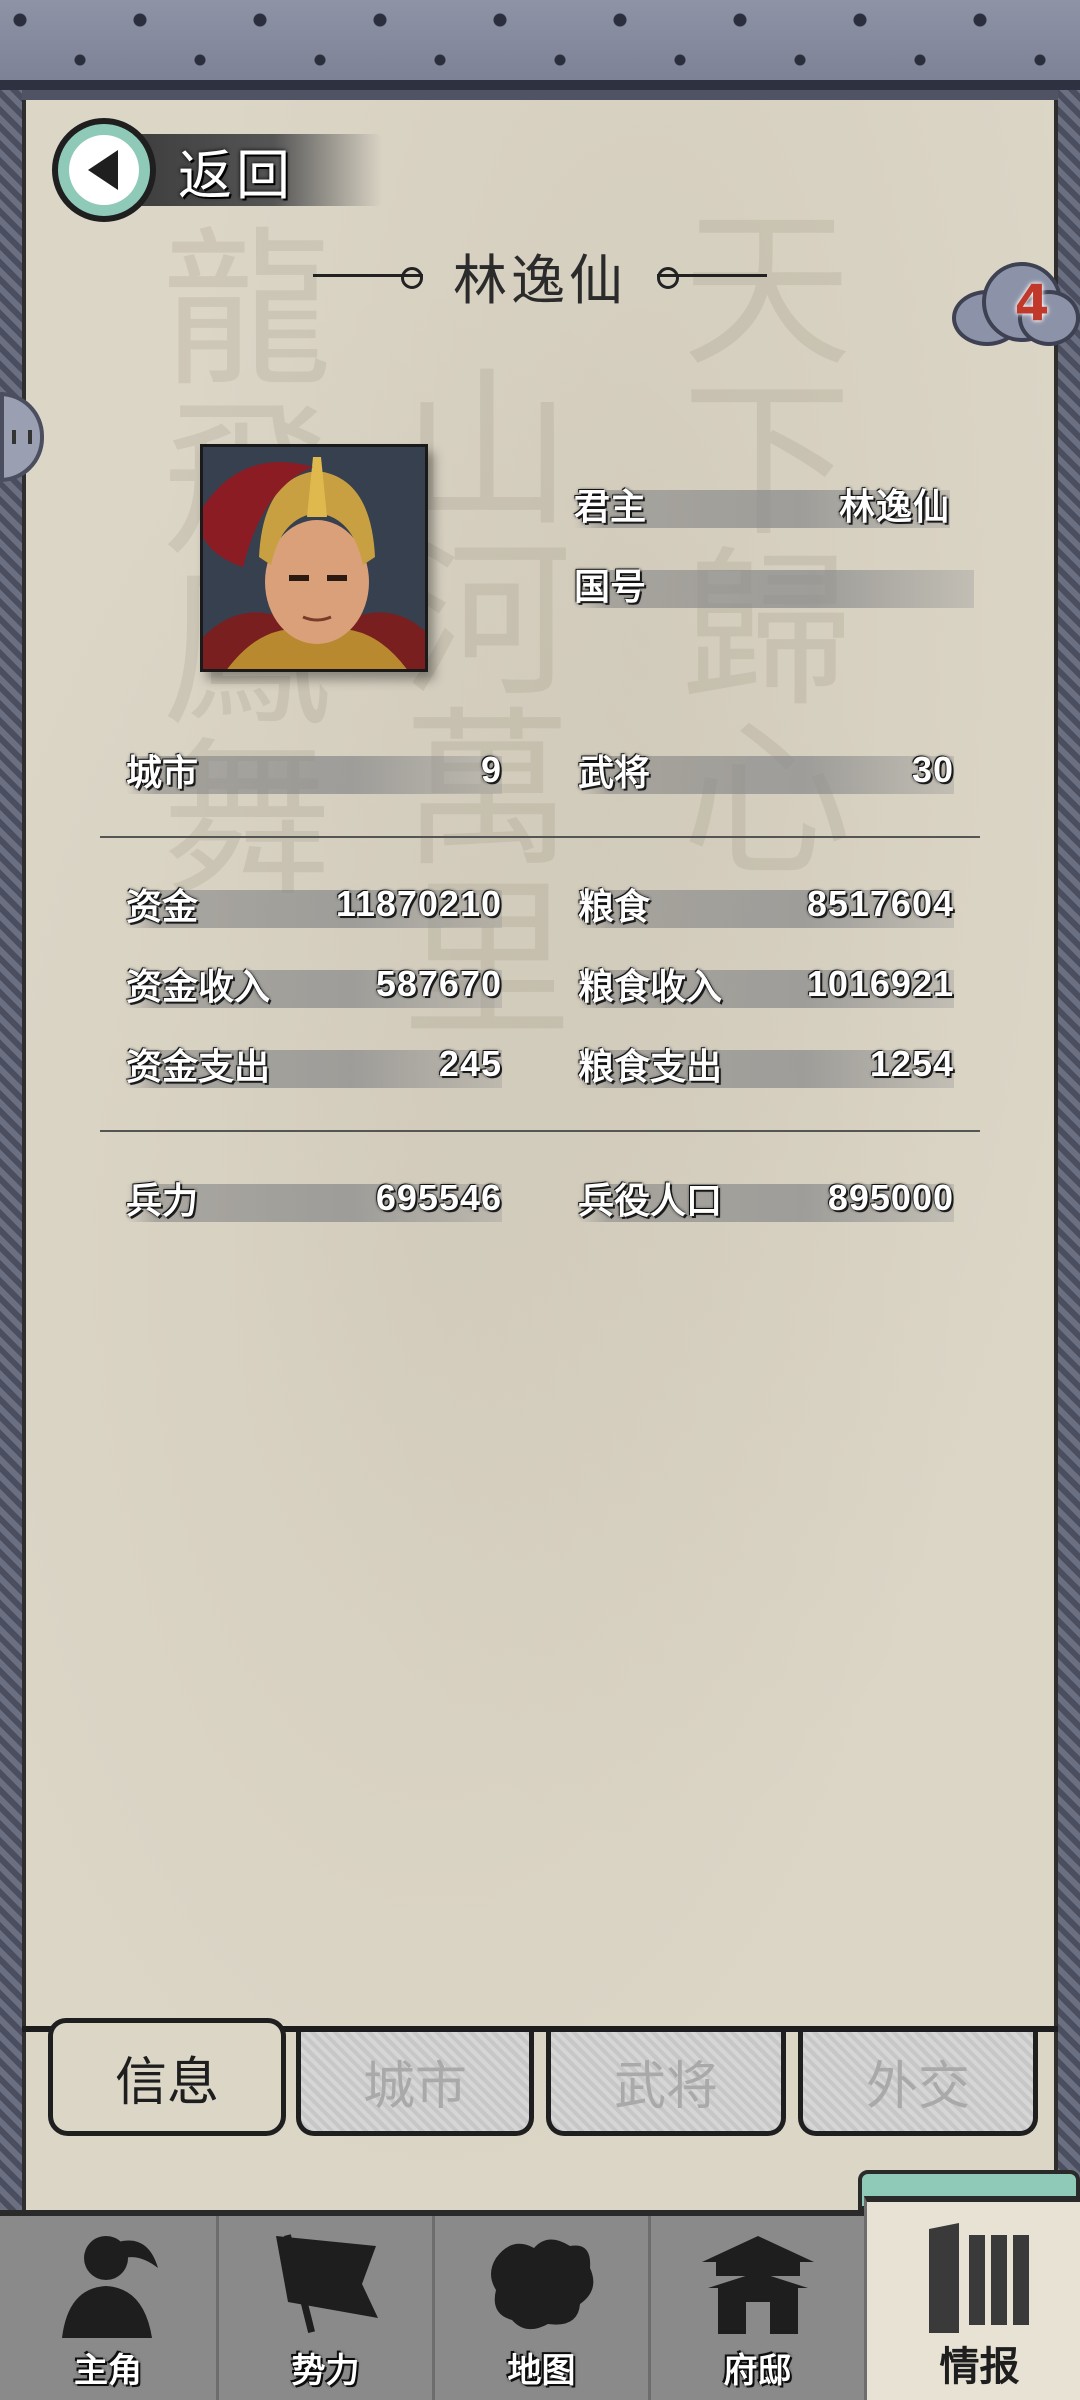  I want to click on right-frame, so click(1069, 1150).